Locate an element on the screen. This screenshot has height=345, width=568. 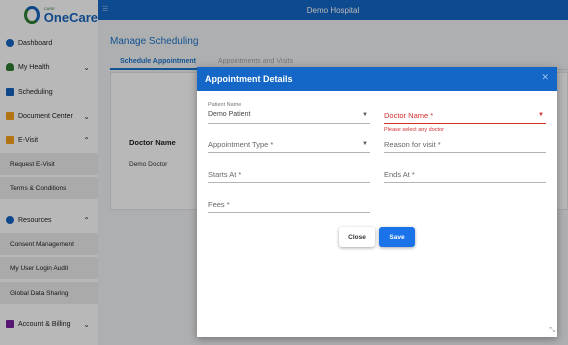
close-button: Close is located at coordinates (357, 237).